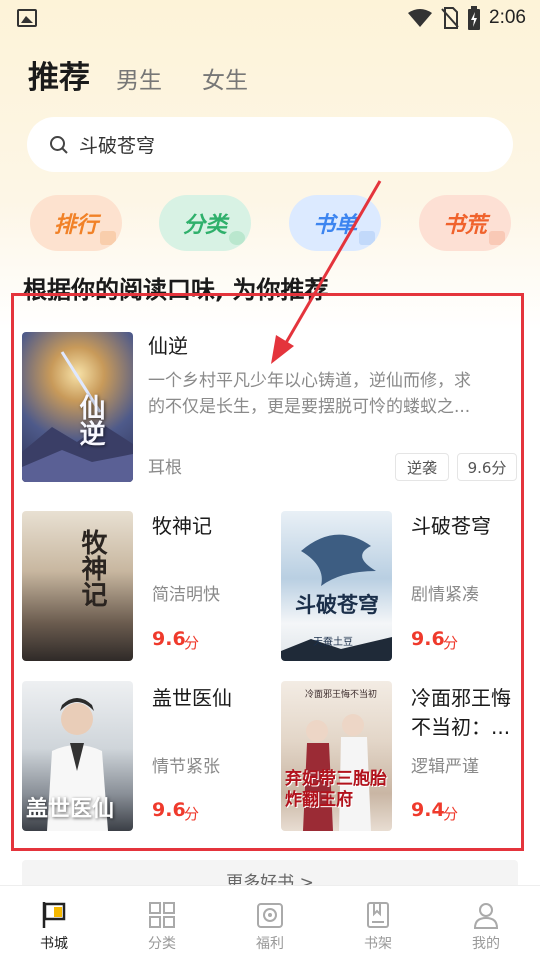 This screenshot has width=540, height=960. Describe the element at coordinates (204, 225) in the screenshot. I see `category-label: 分类` at that location.